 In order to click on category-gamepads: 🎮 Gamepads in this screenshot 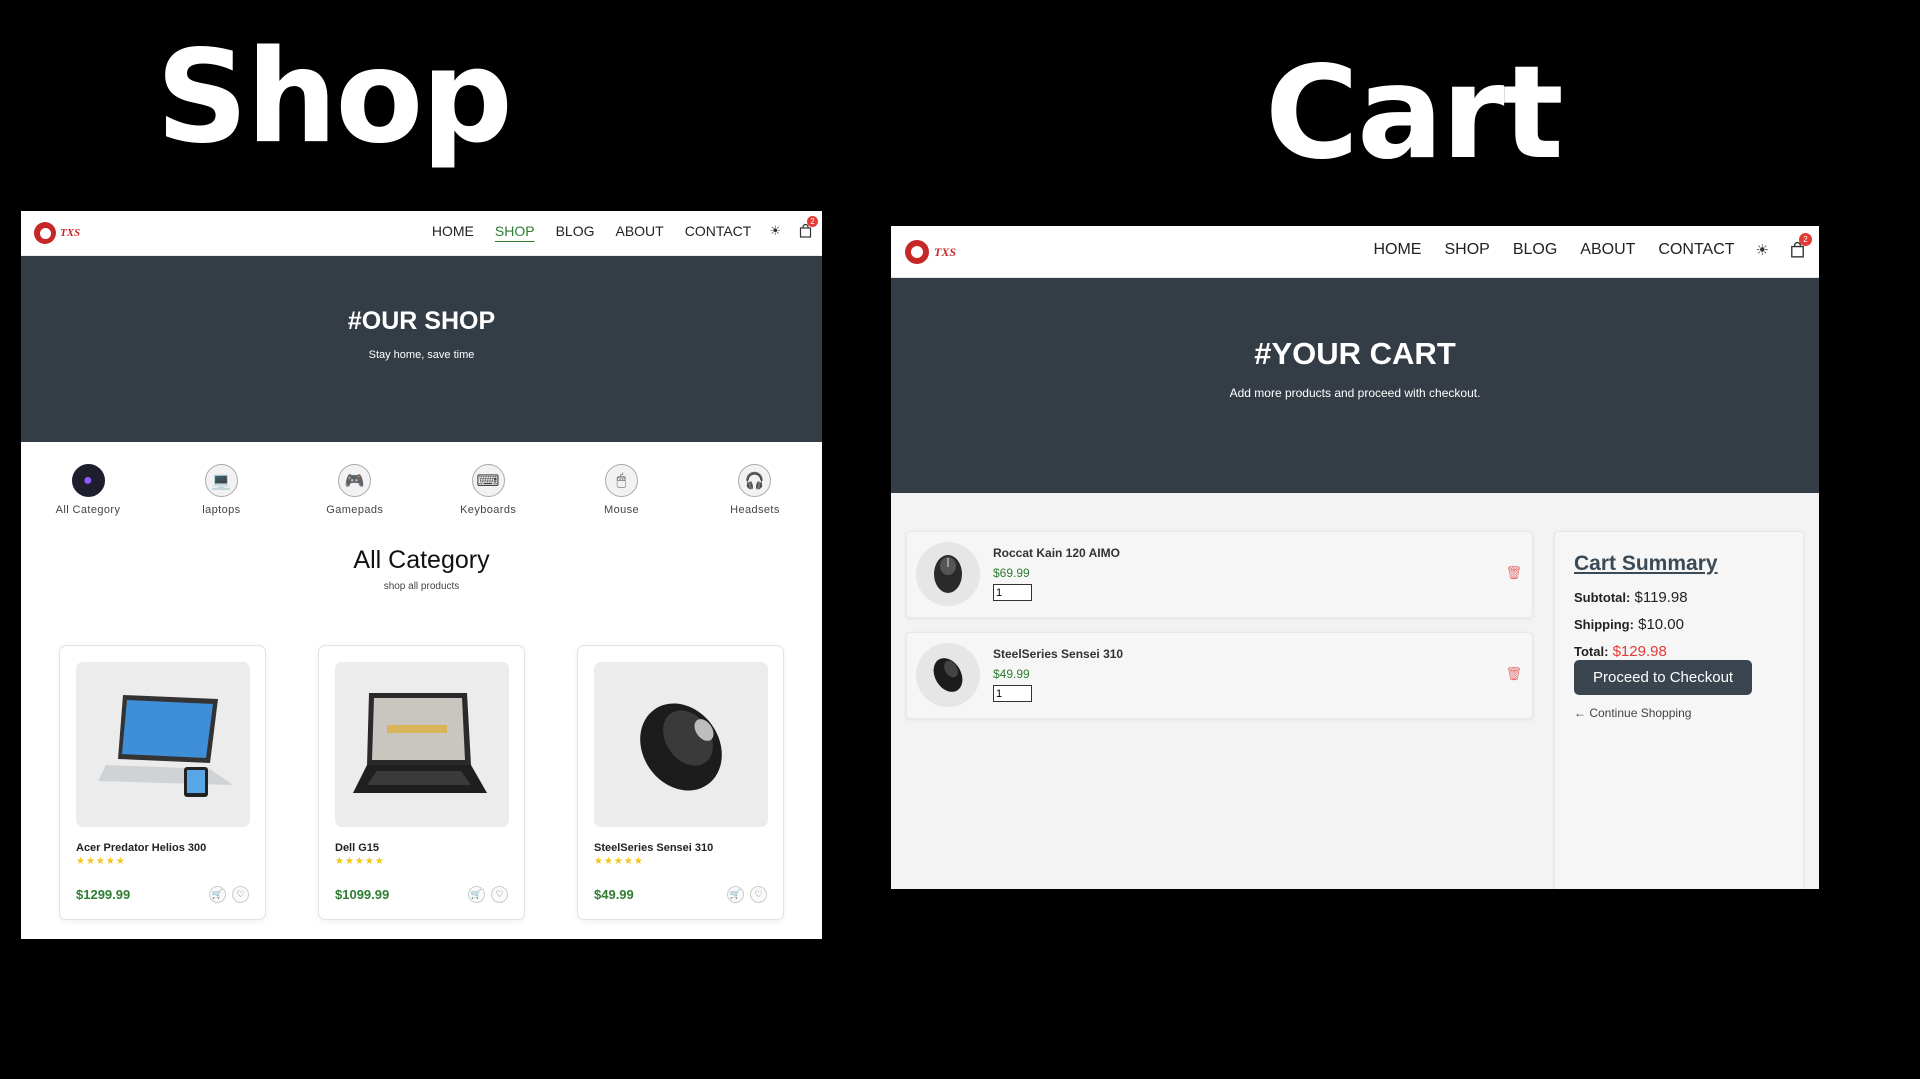, I will do `click(355, 490)`.